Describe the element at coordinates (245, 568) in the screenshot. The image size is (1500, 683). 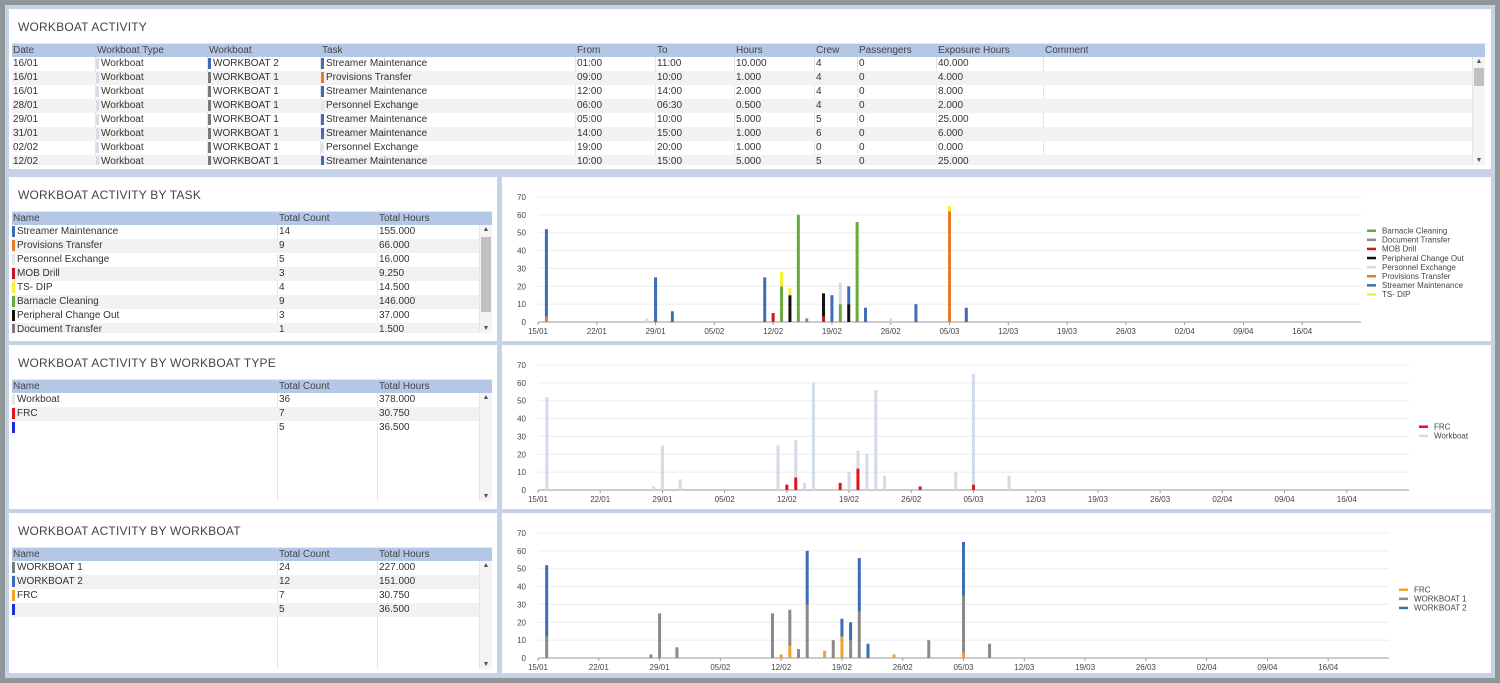
I see `table-row: WORKBOAT 1 24 227.000` at that location.